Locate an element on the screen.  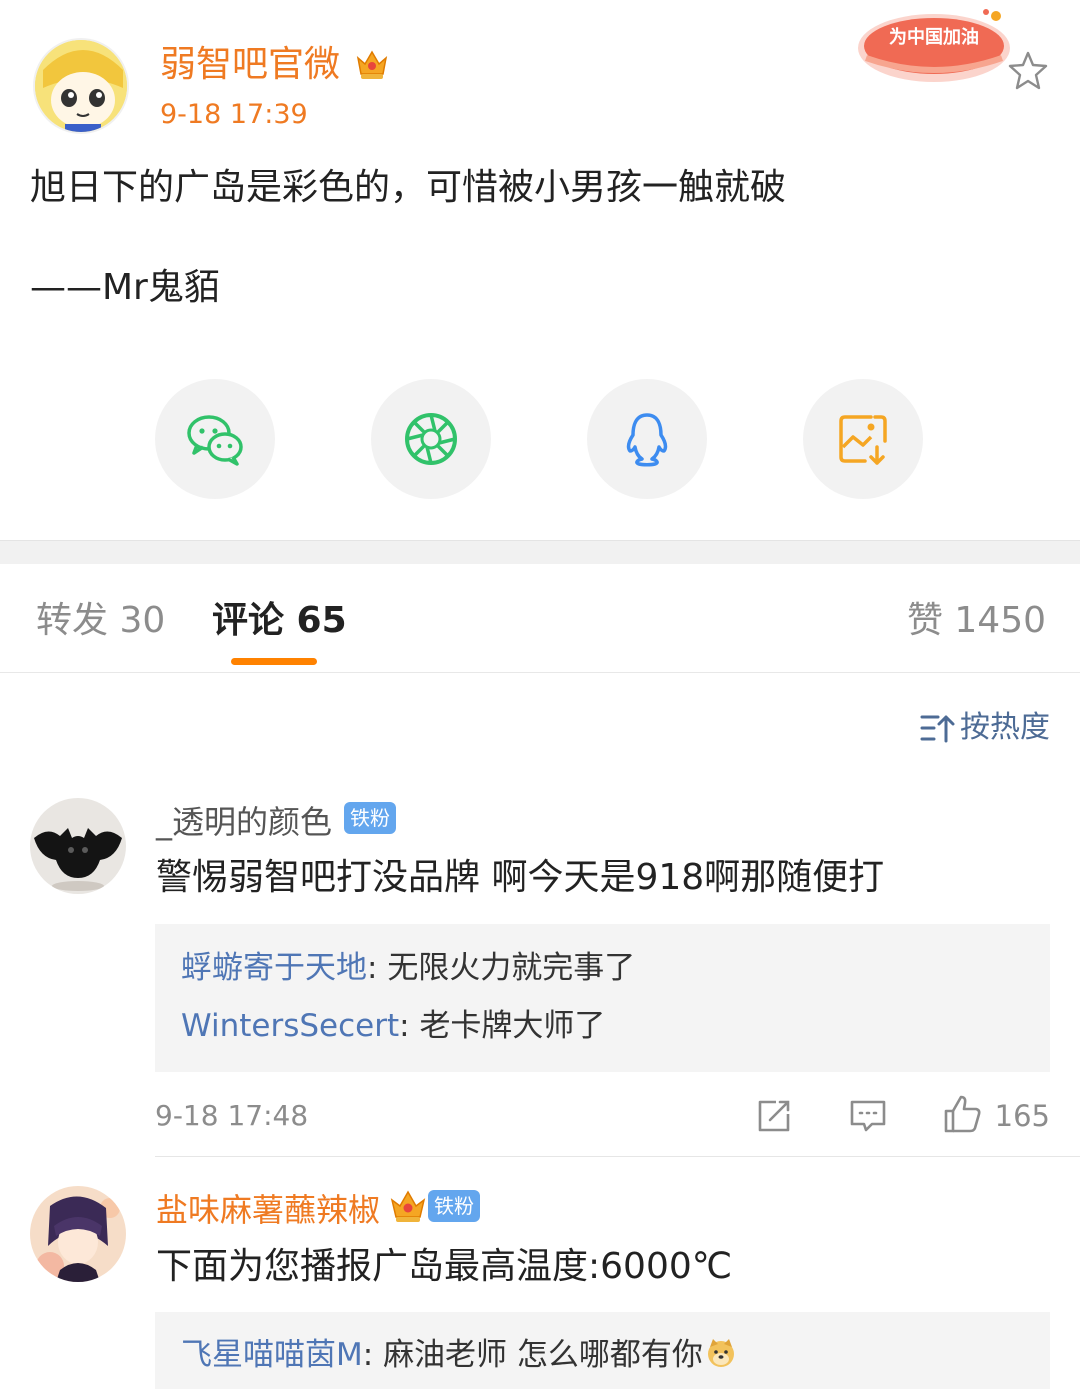
share-moments-button is located at coordinates (431, 439).